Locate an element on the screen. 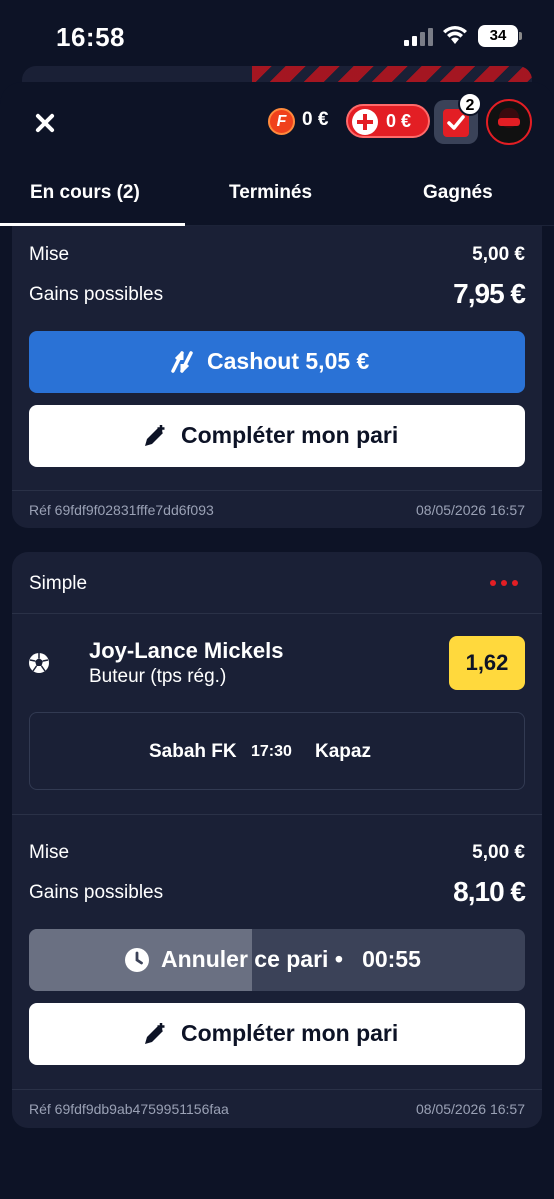 Image resolution: width=554 pixels, height=1199 pixels. cashout-label: Cashout 5,05 € is located at coordinates (288, 361).